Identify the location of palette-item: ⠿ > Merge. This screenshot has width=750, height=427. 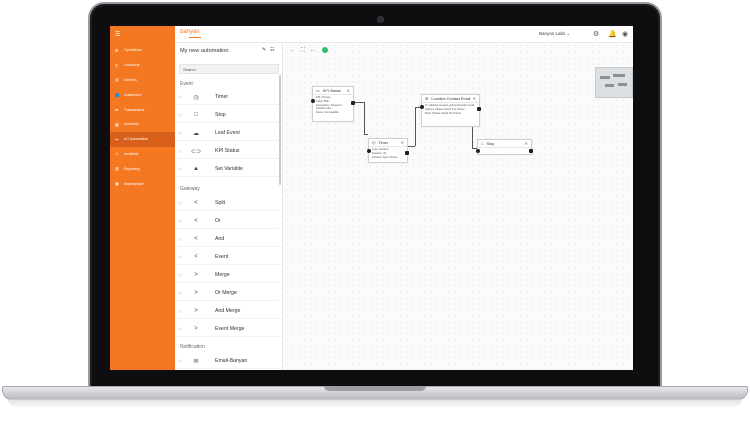
(227, 275).